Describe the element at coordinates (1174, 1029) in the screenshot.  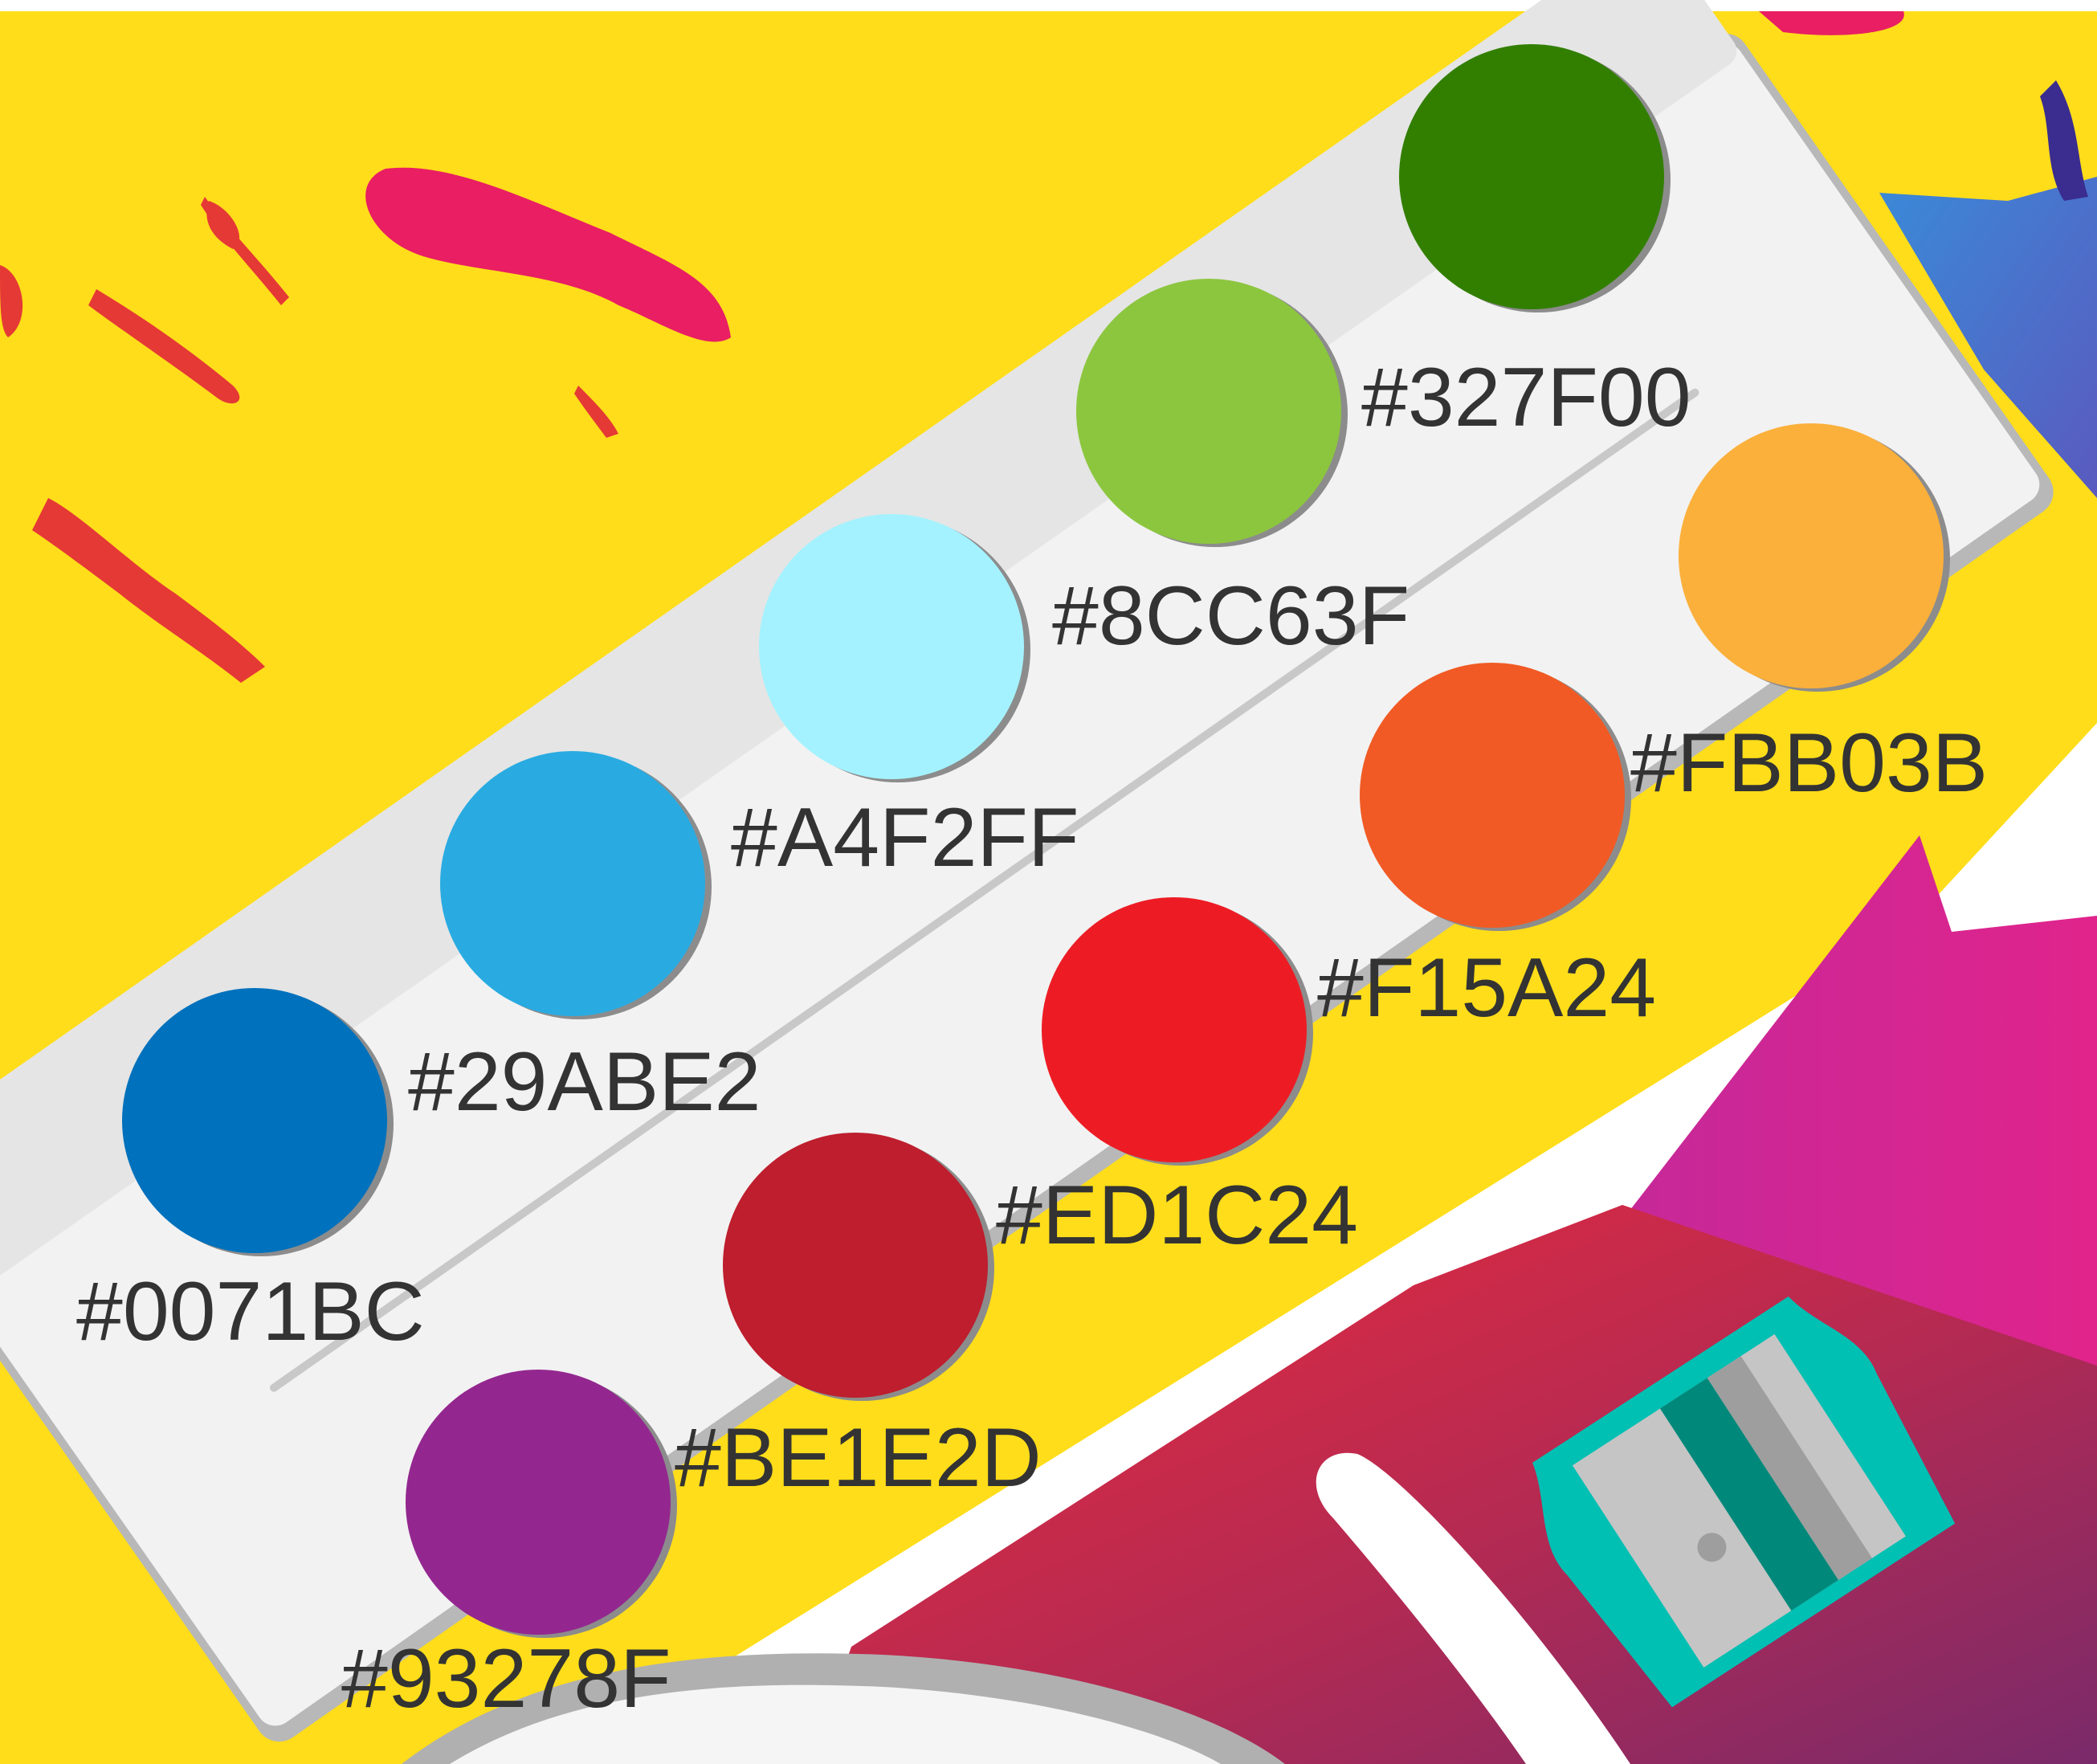
I see `paint-swatch-ed1c24` at that location.